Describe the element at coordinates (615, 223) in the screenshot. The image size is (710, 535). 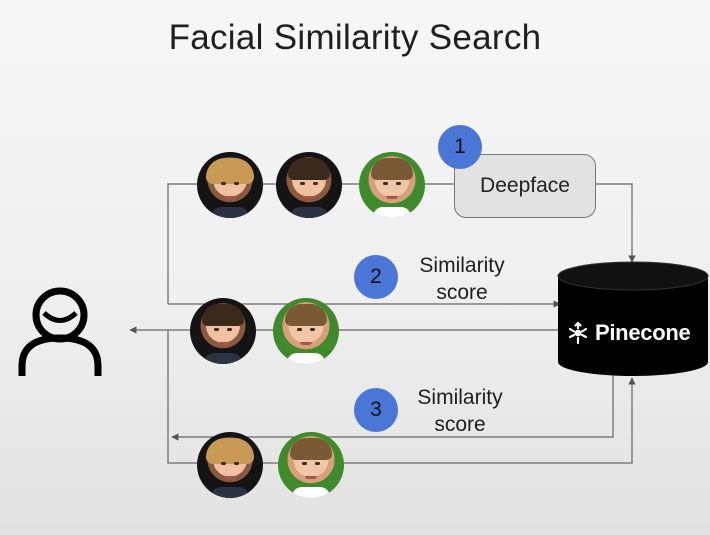
I see `path-deepface-to-pinecone` at that location.